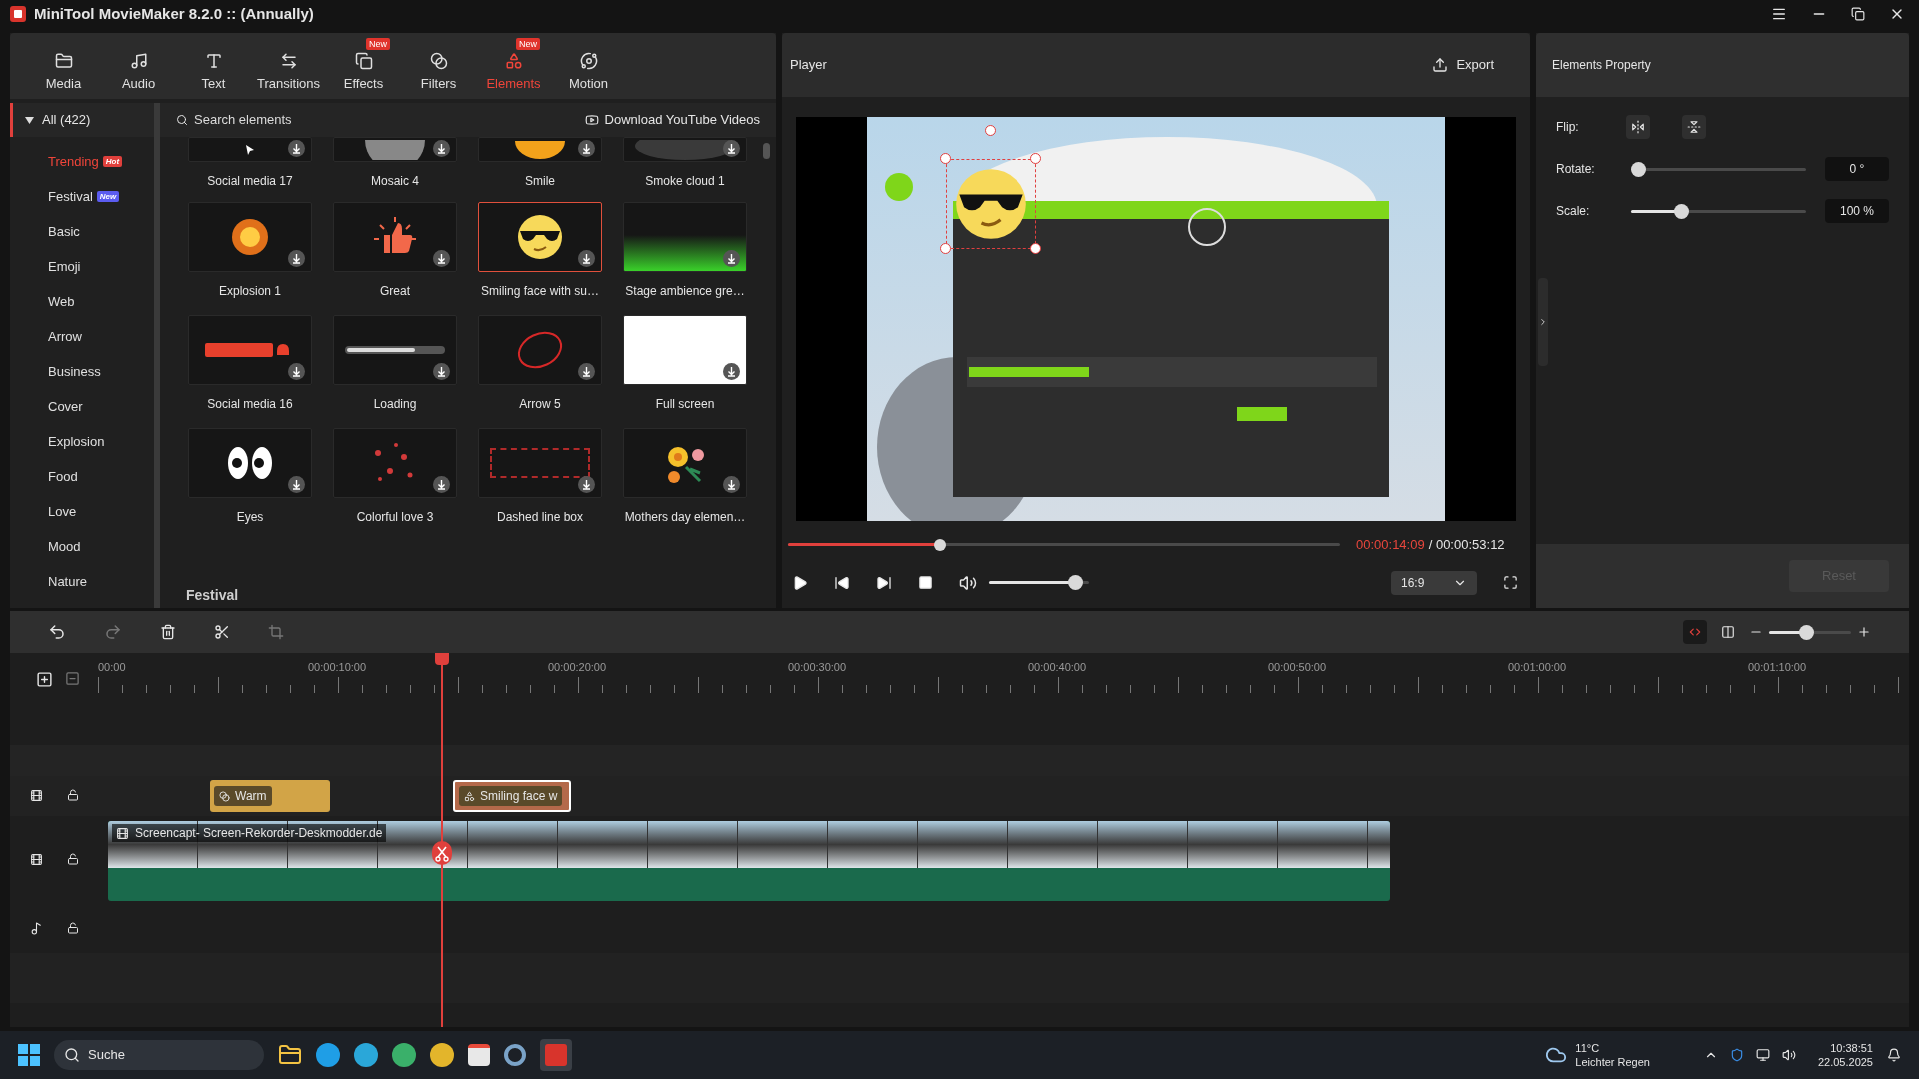 This screenshot has width=1919, height=1079. Describe the element at coordinates (1788, 1055) in the screenshot. I see `speaker-icon` at that location.